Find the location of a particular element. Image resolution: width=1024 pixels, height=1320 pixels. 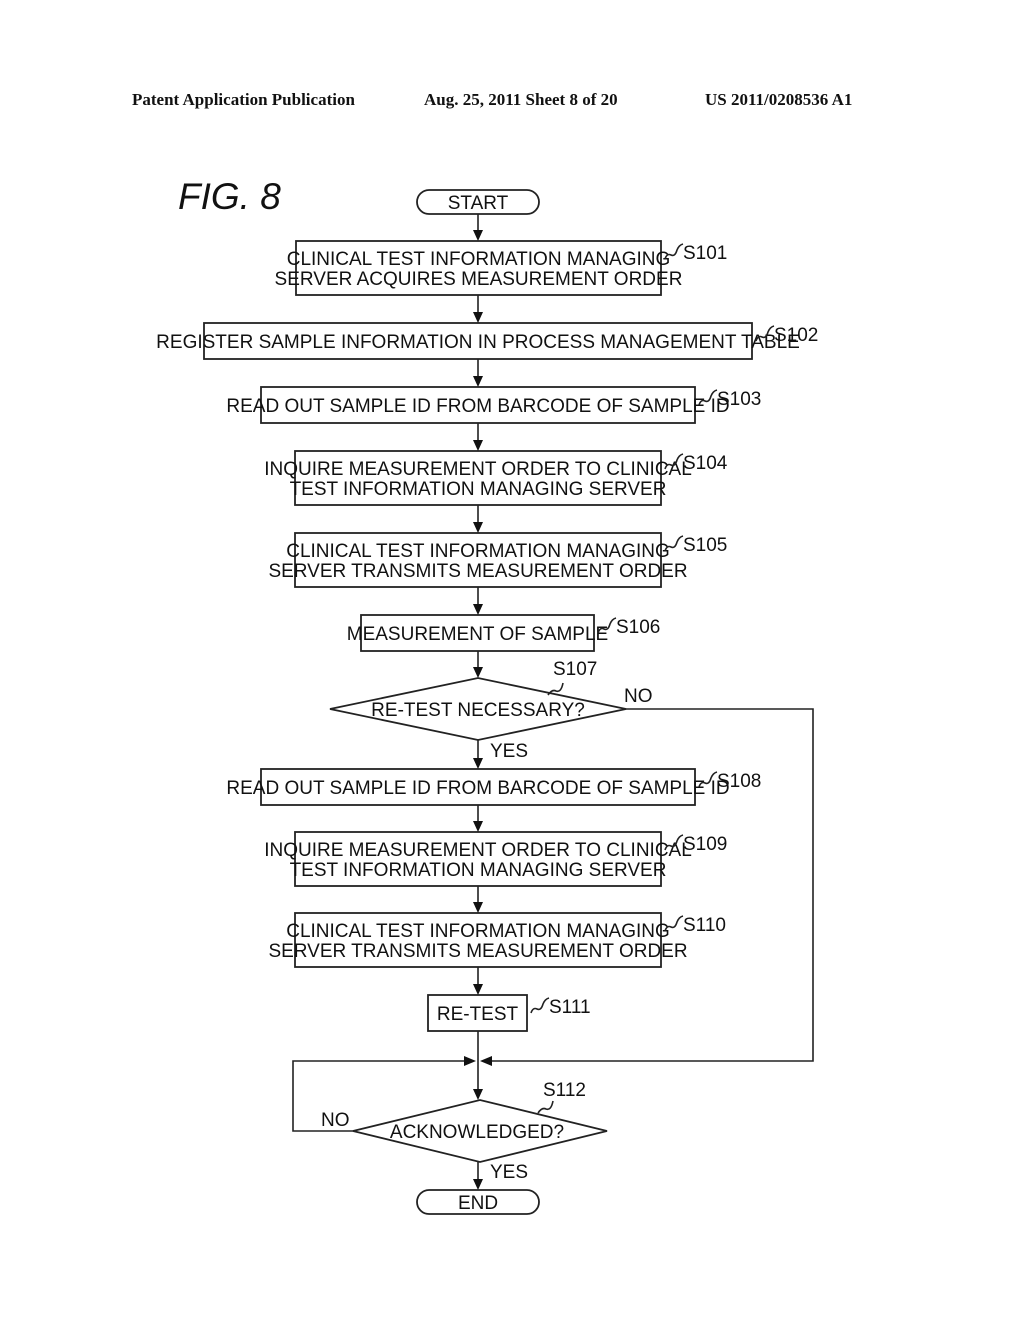

step-id-label: S110 is located at coordinates (704, 925).